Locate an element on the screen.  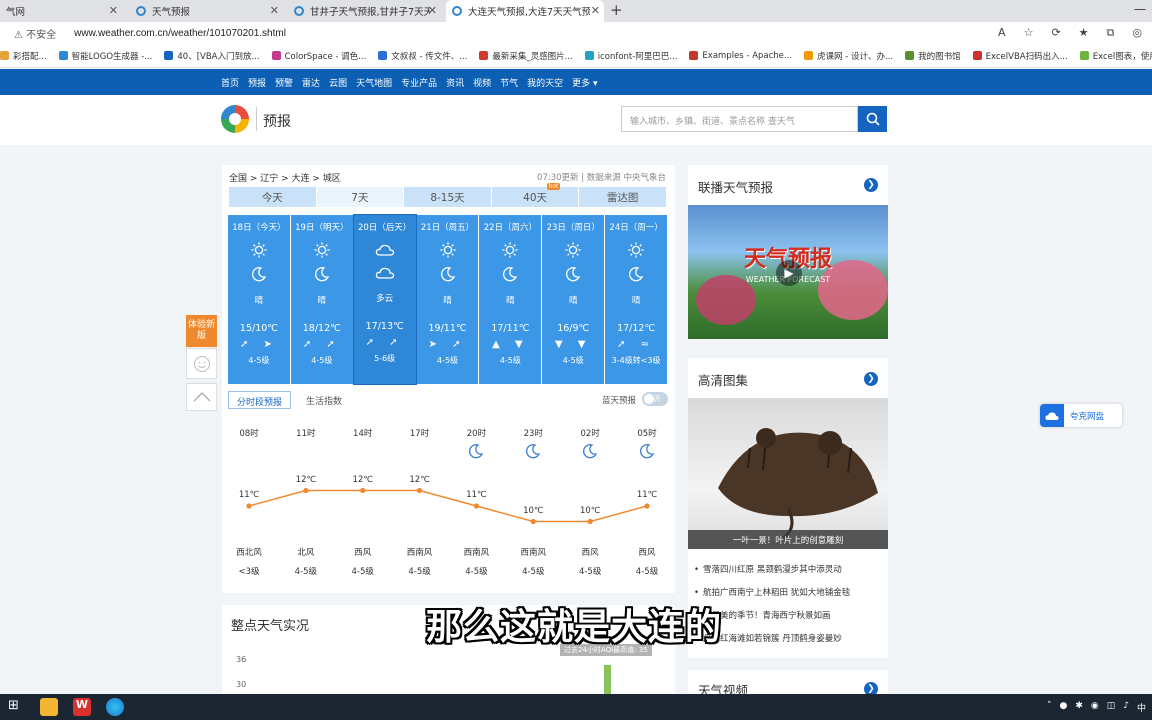
browser-tab-4-active: 大连天气预报,大连7天天气预报 ✕ is located at coordinates (525, 11).